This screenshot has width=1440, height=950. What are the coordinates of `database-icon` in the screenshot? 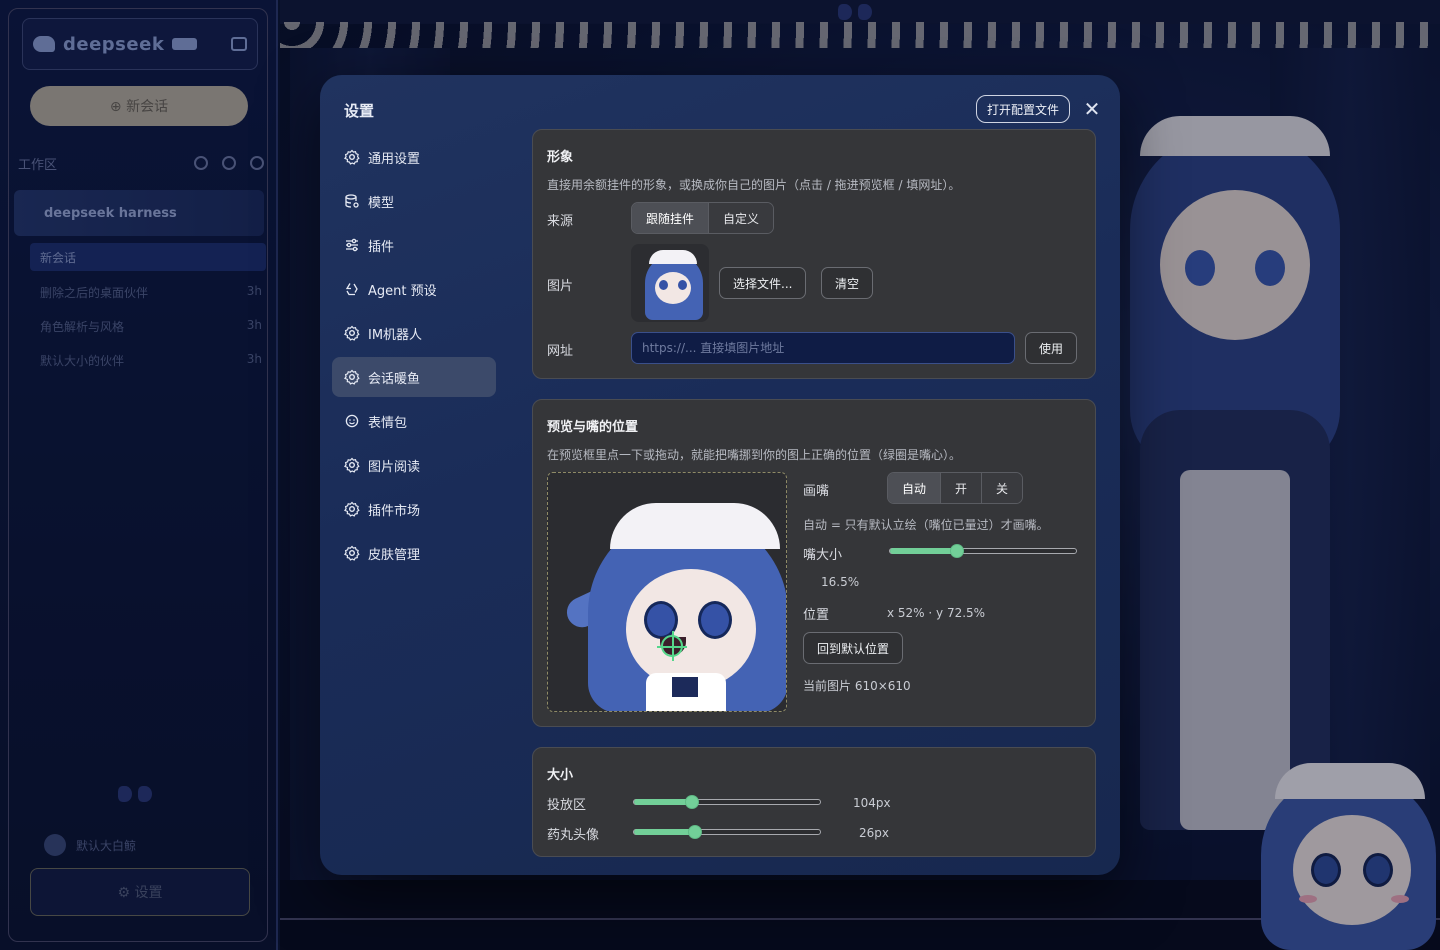 It's located at (352, 201).